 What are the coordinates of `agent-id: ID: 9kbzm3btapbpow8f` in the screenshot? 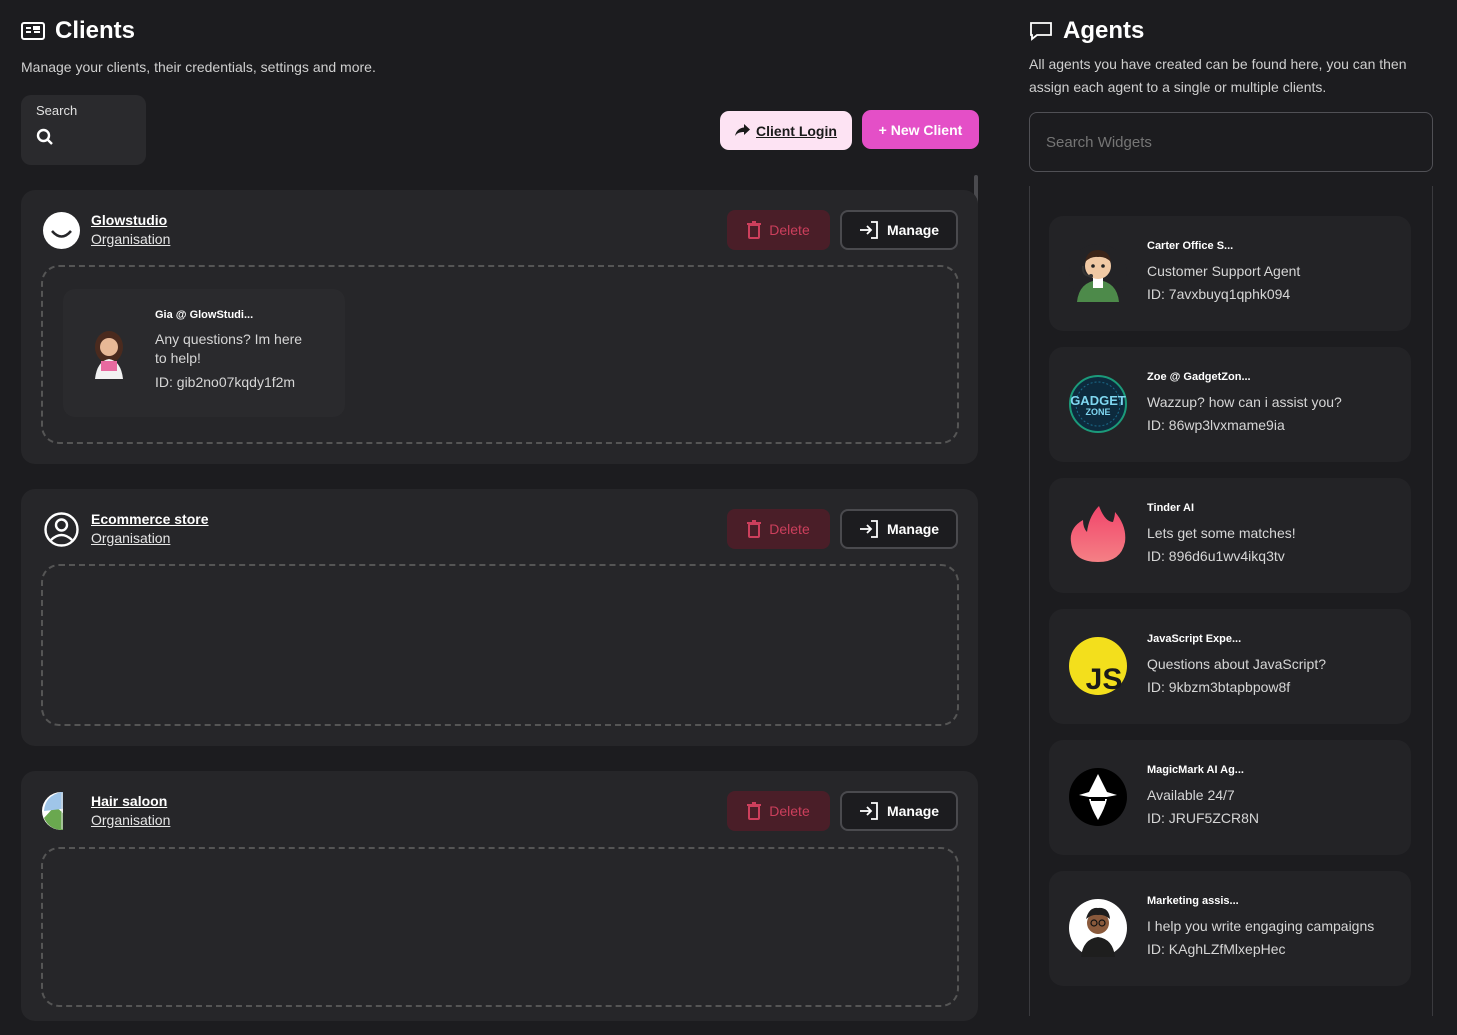 It's located at (1219, 687).